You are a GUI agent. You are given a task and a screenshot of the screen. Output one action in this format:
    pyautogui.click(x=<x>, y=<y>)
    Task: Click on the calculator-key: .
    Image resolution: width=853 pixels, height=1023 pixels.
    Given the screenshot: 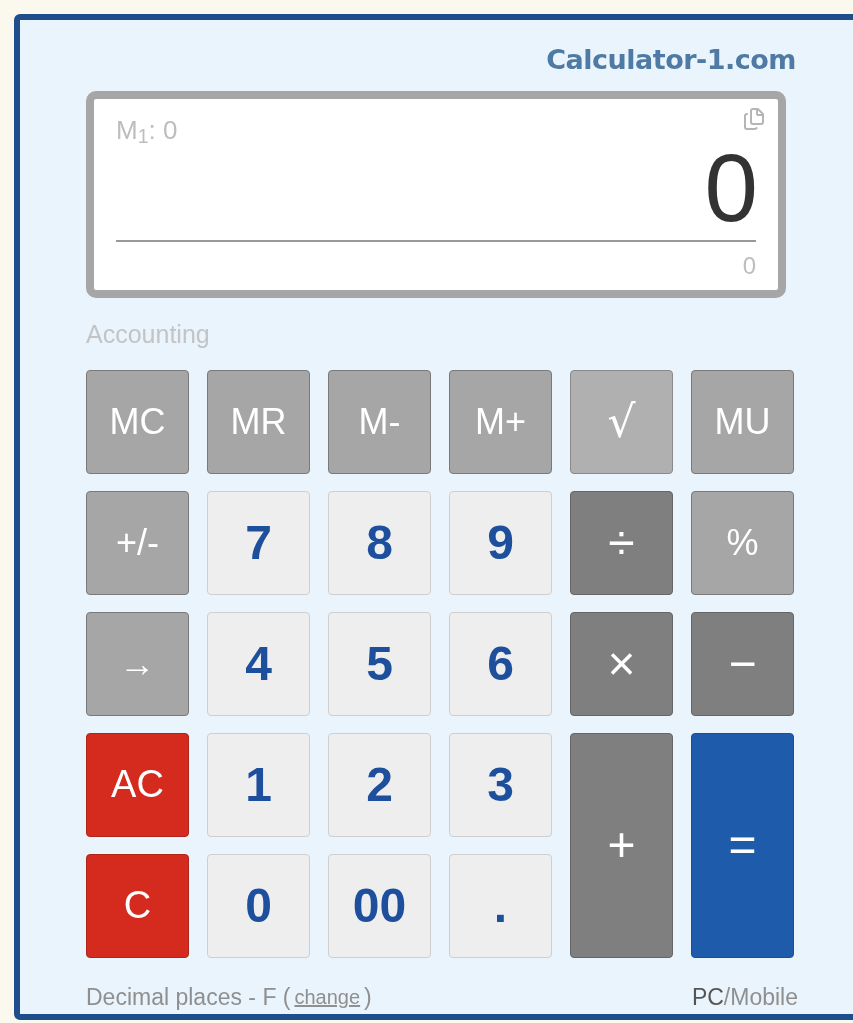 What is the action you would take?
    pyautogui.click(x=500, y=905)
    